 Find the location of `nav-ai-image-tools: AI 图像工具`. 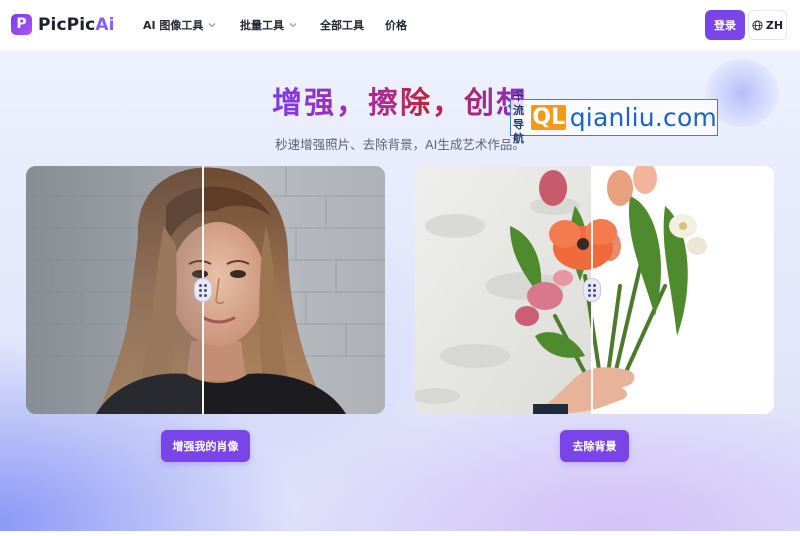

nav-ai-image-tools: AI 图像工具 is located at coordinates (180, 25).